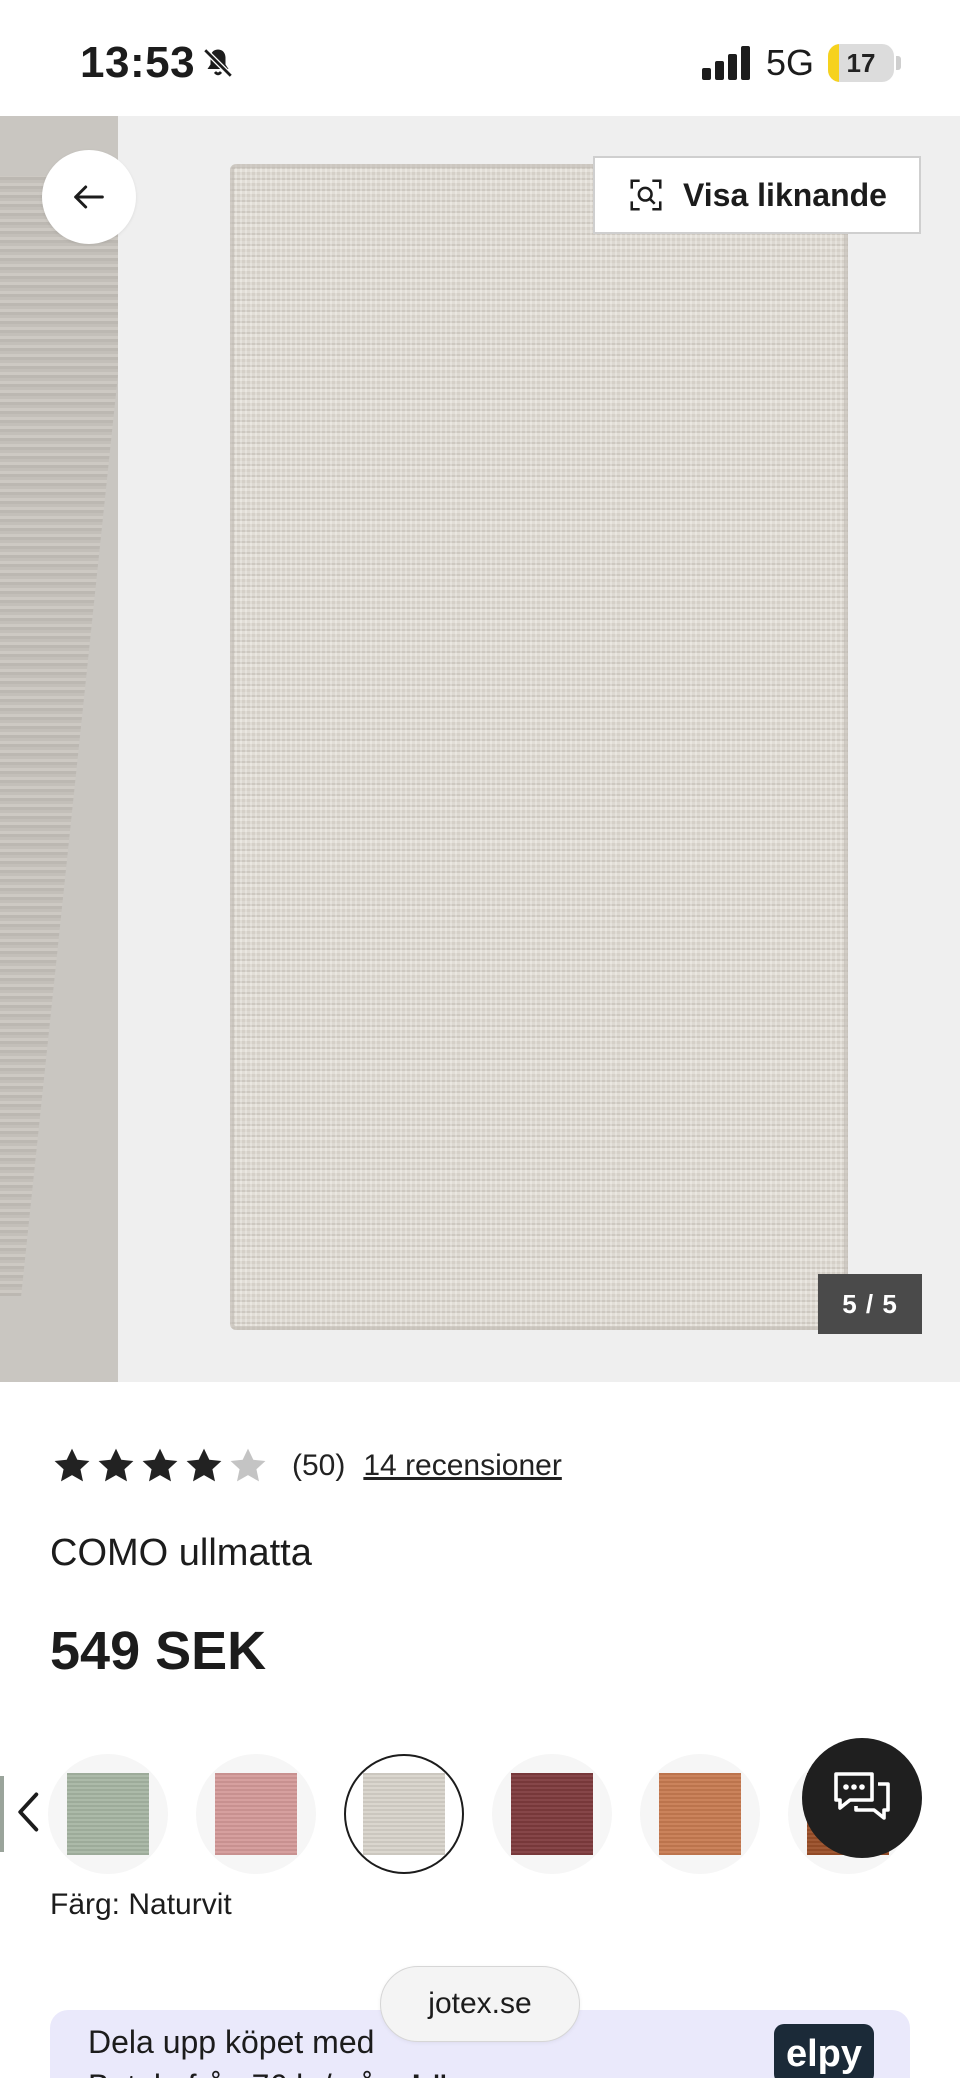 Image resolution: width=960 pixels, height=2078 pixels. What do you see at coordinates (59, 736) in the screenshot?
I see `rug-closeup-image` at bounding box center [59, 736].